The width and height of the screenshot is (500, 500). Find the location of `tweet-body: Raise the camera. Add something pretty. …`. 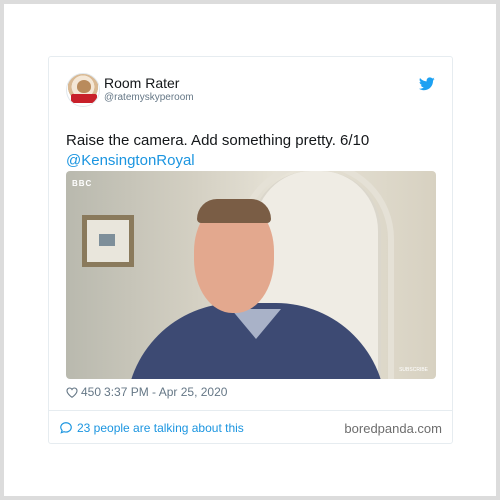

tweet-body: Raise the camera. Add something pretty. … is located at coordinates (218, 140).